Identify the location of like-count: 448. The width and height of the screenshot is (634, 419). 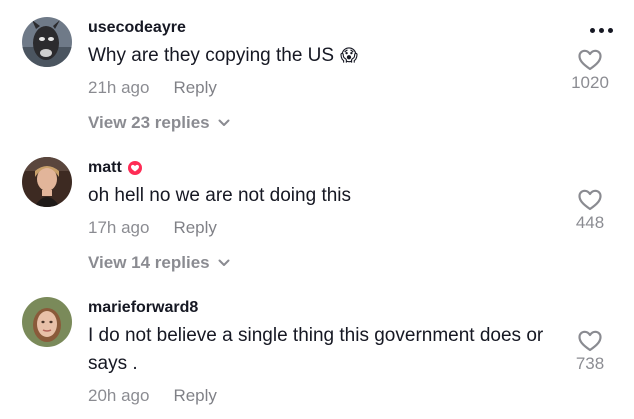
(590, 222).